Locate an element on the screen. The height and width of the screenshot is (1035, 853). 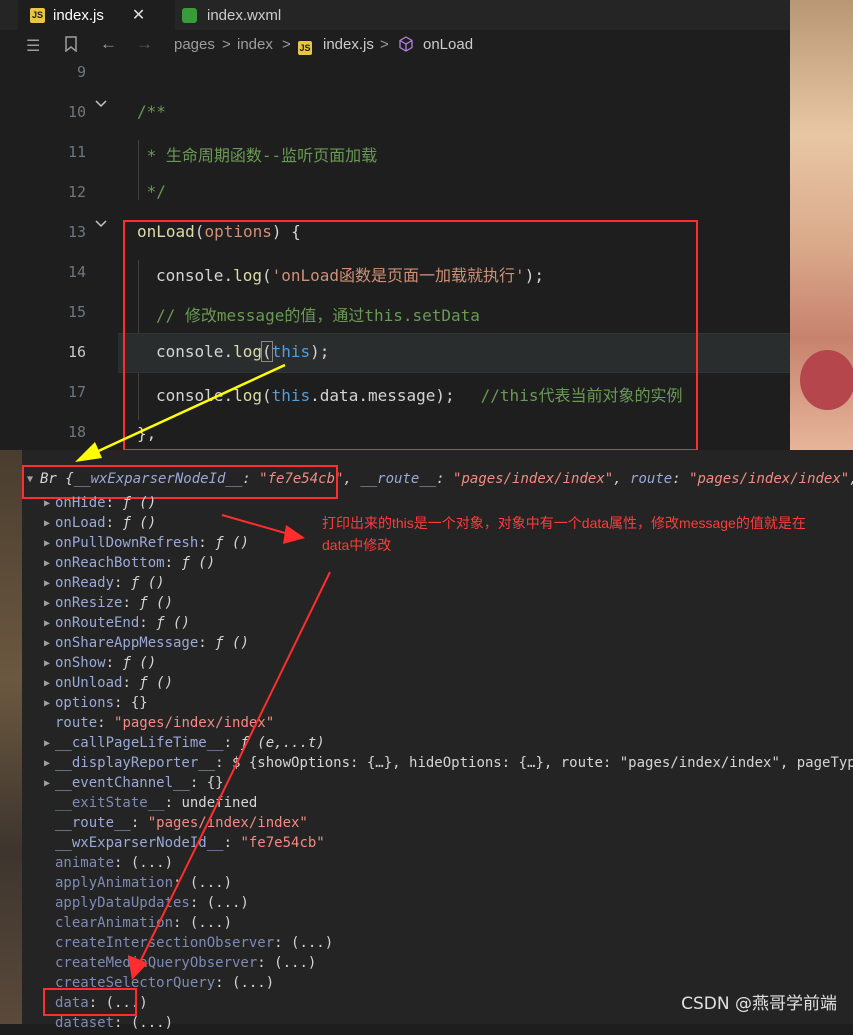
console-row: onLoad: ƒ () is located at coordinates (105, 525).